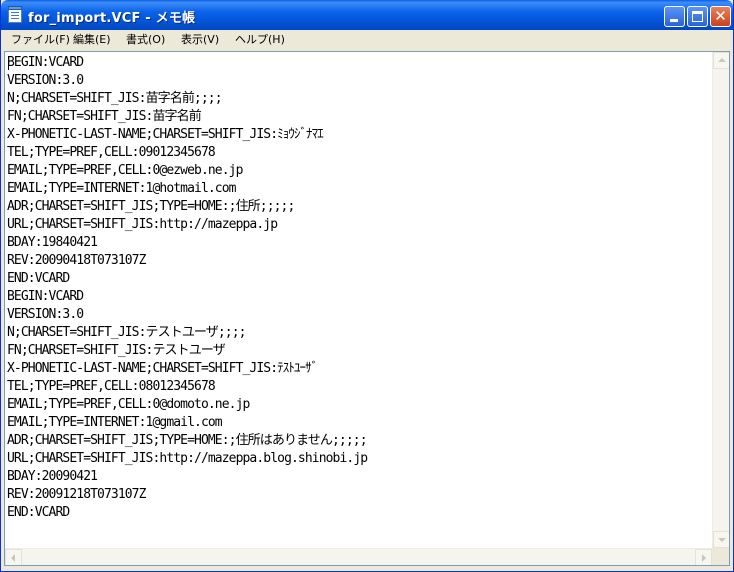  What do you see at coordinates (125, 170) in the screenshot?
I see `text-line: EMAIL;TYPE=PREF,CELL:0@ezweb.ne.jp` at bounding box center [125, 170].